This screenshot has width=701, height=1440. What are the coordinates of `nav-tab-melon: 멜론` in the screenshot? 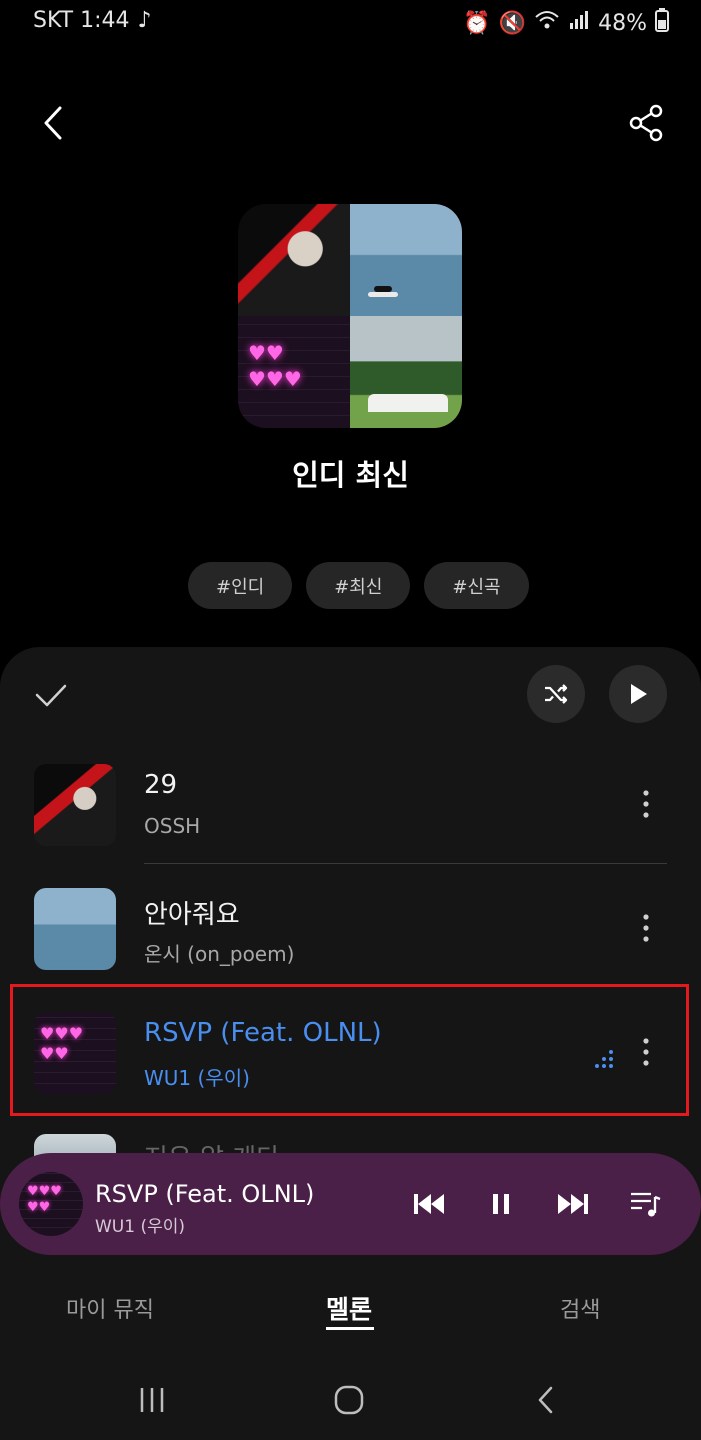 It's located at (349, 1308).